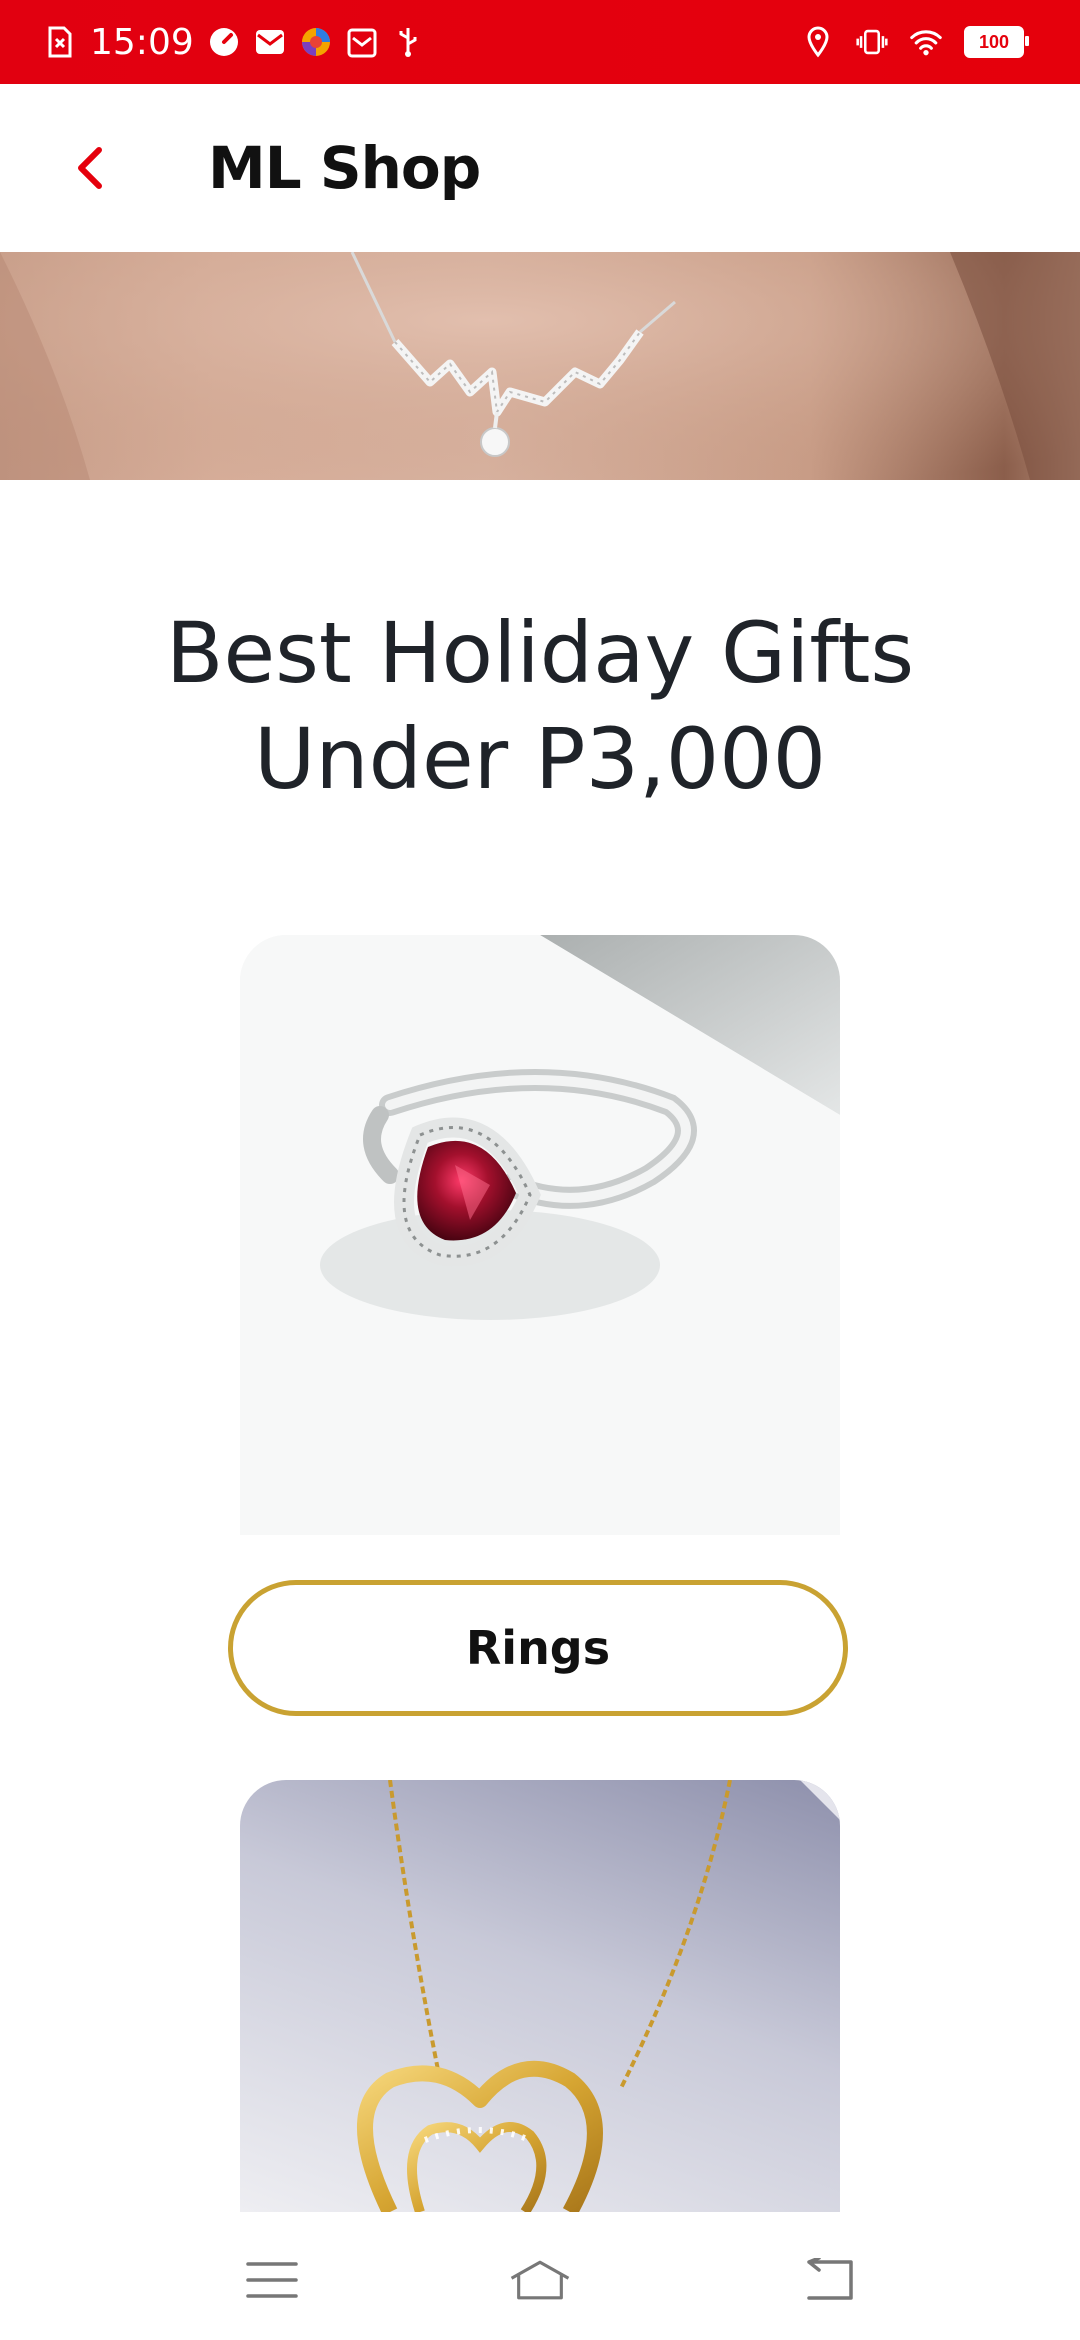  Describe the element at coordinates (362, 42) in the screenshot. I see `calendar-mail-icon` at that location.